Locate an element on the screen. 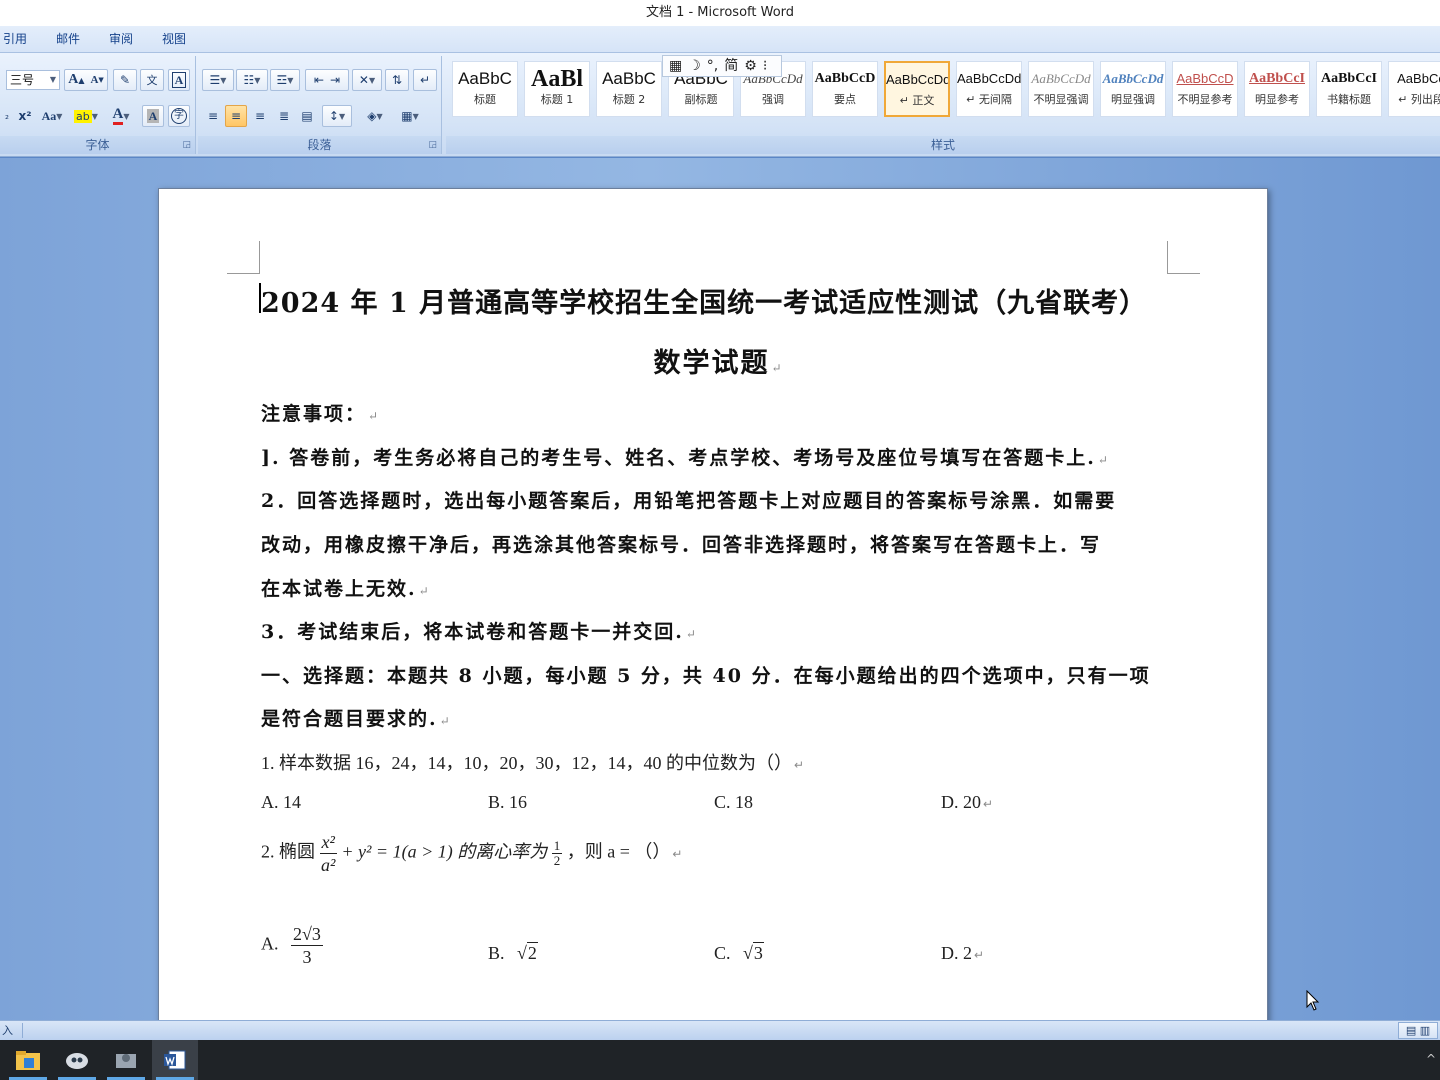 This screenshot has width=1440, height=1080. input-mode-indicator: 入 is located at coordinates (7, 1030).